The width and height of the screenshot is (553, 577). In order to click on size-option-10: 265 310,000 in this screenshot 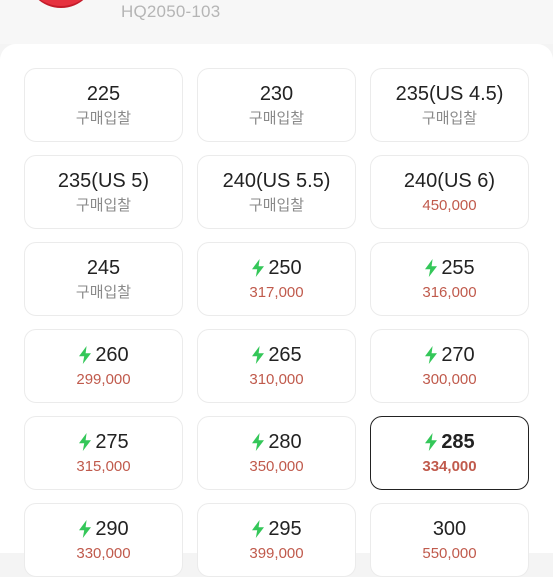, I will do `click(276, 366)`.